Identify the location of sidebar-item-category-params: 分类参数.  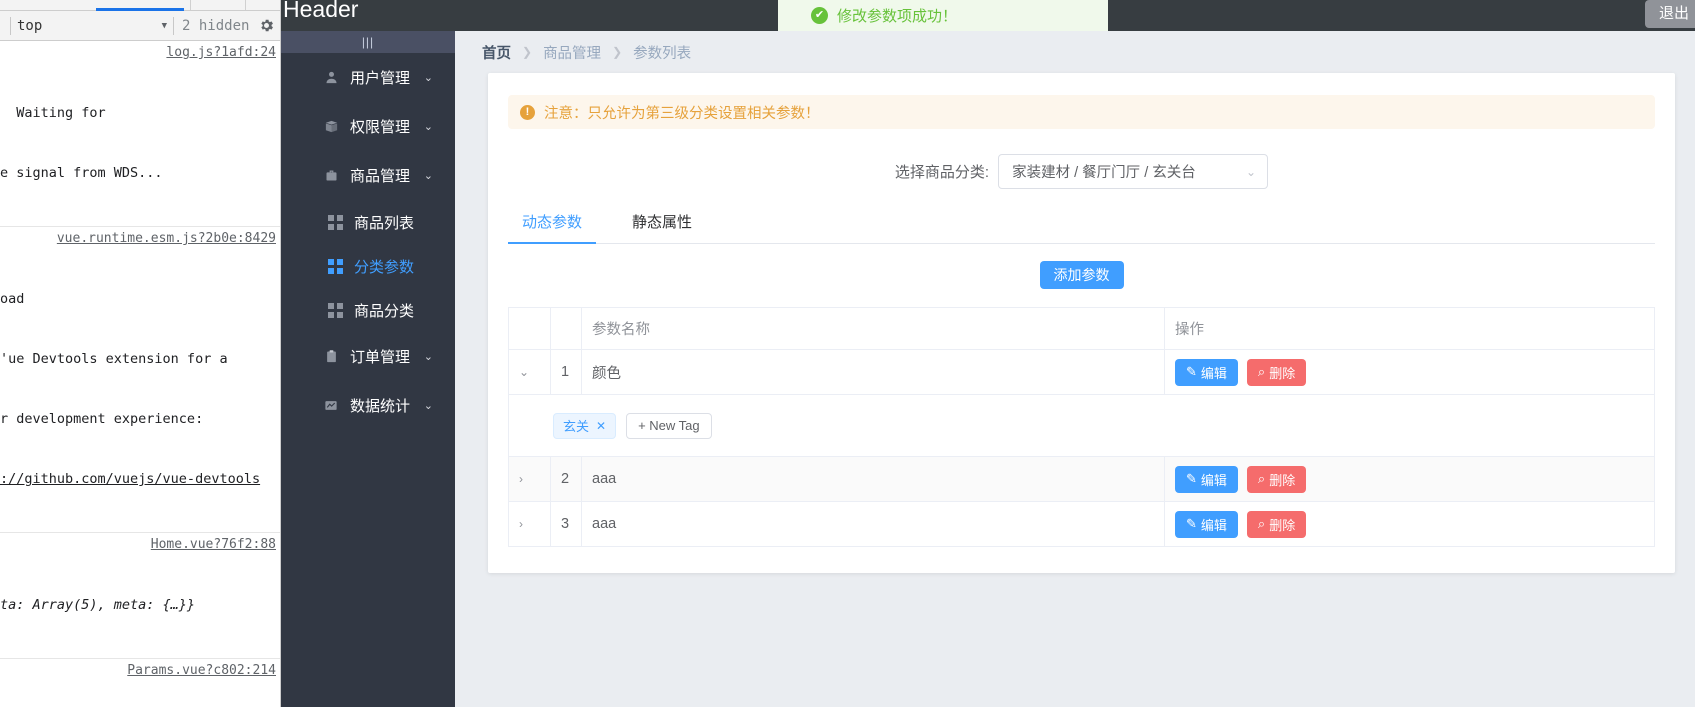
(368, 266).